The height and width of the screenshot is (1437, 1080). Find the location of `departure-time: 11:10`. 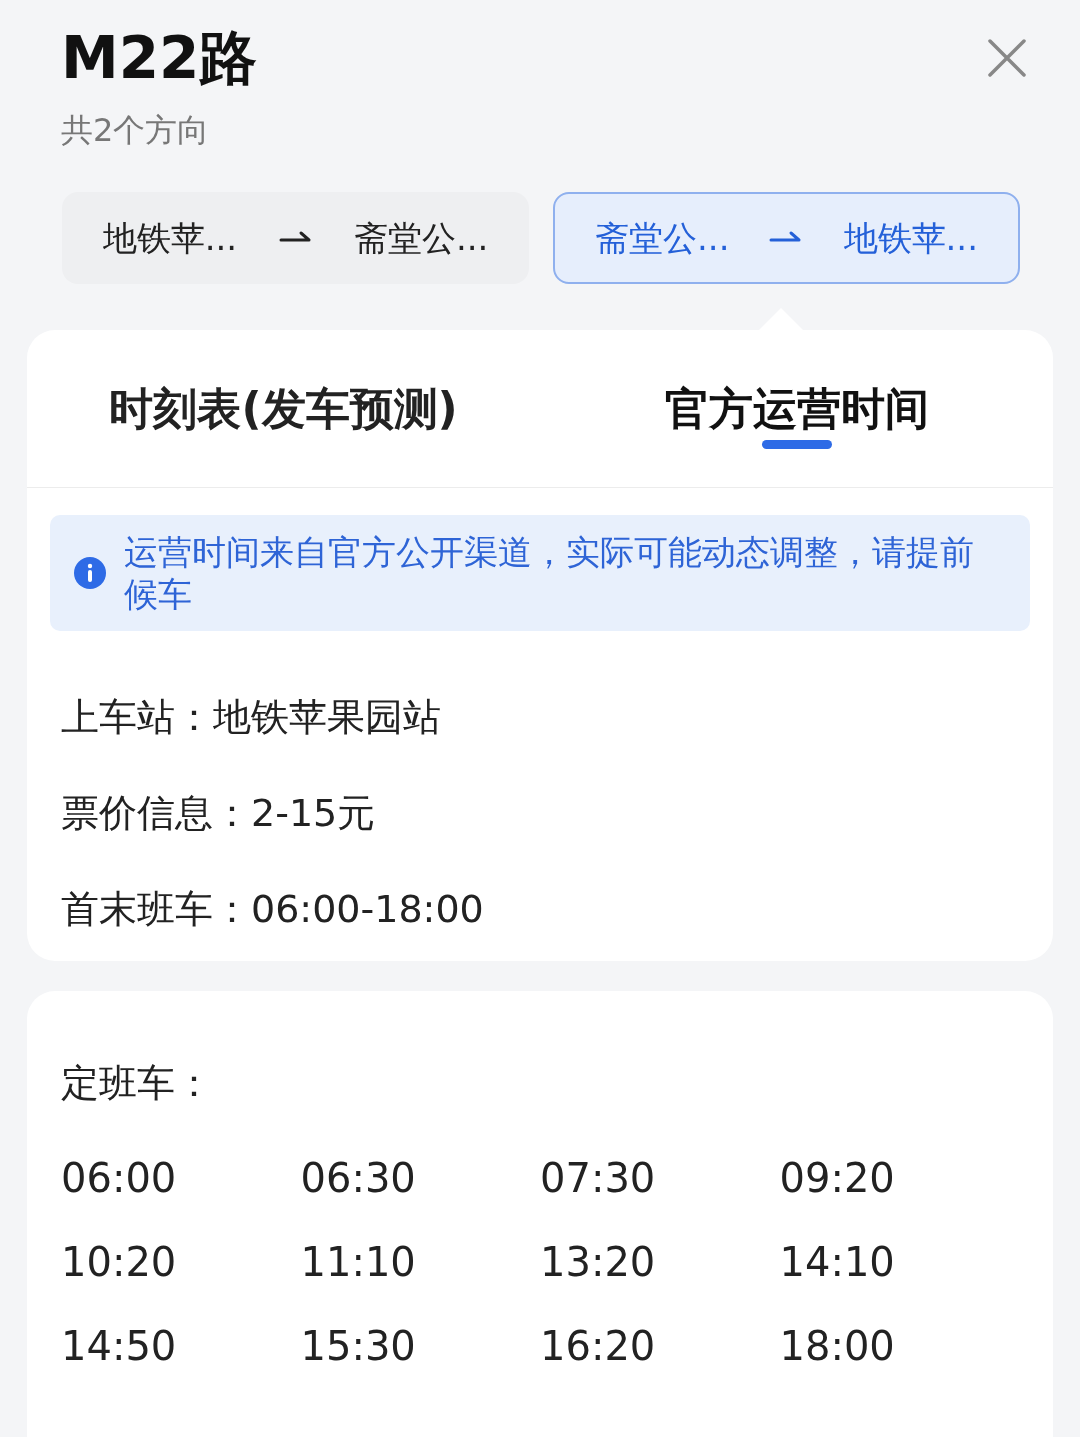

departure-time: 11:10 is located at coordinates (358, 1262).